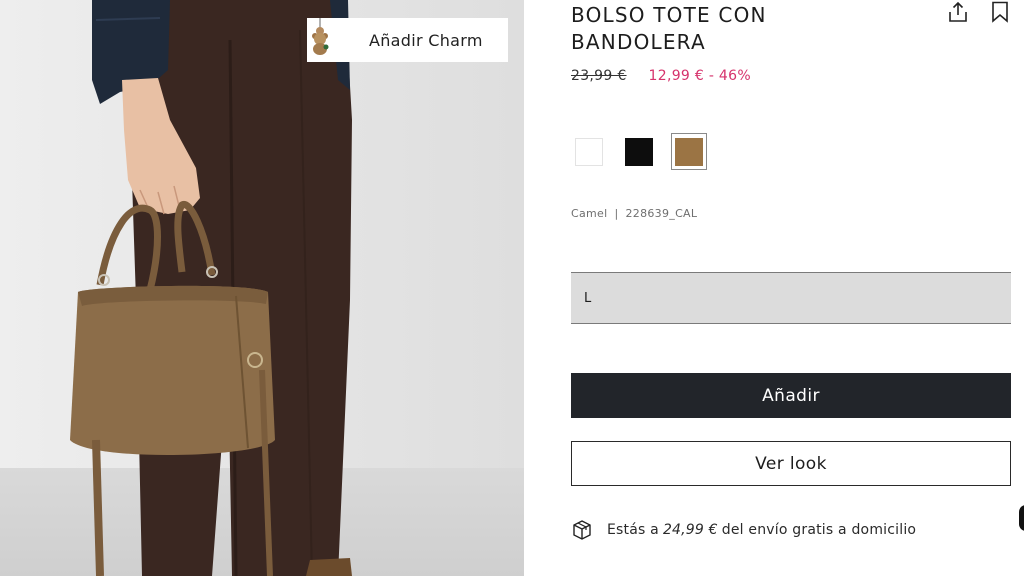  Describe the element at coordinates (819, 530) in the screenshot. I see `shipping-suffix: del envío gratis a domicilio` at that location.